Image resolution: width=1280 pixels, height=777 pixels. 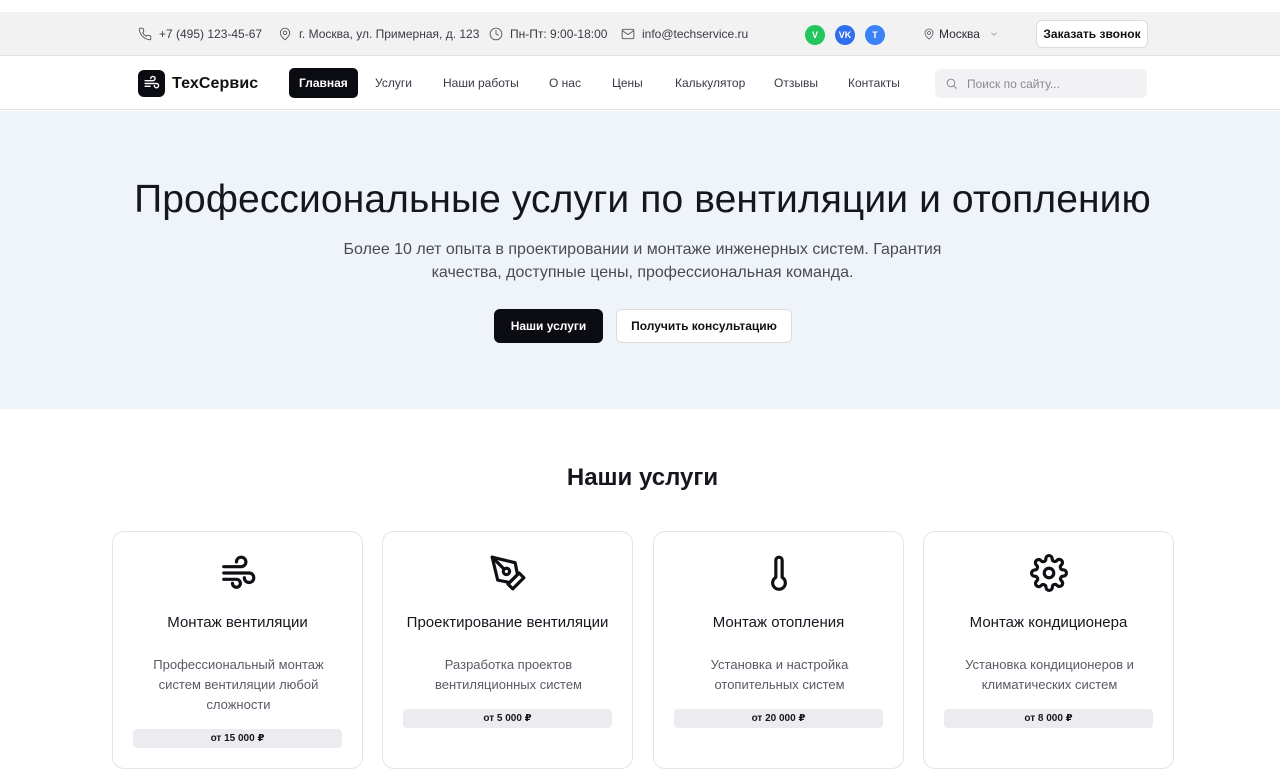 What do you see at coordinates (559, 34) in the screenshot?
I see `hours-text: Пн-Пт: 9:00-18:00` at bounding box center [559, 34].